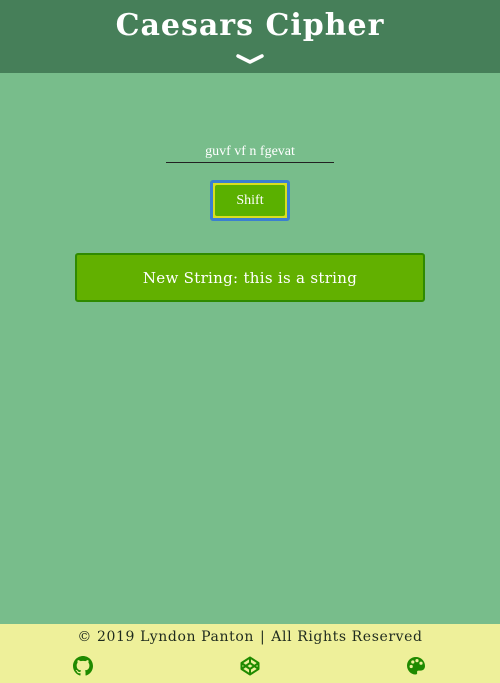 This screenshot has height=683, width=500. I want to click on codepen-icon, so click(250, 666).